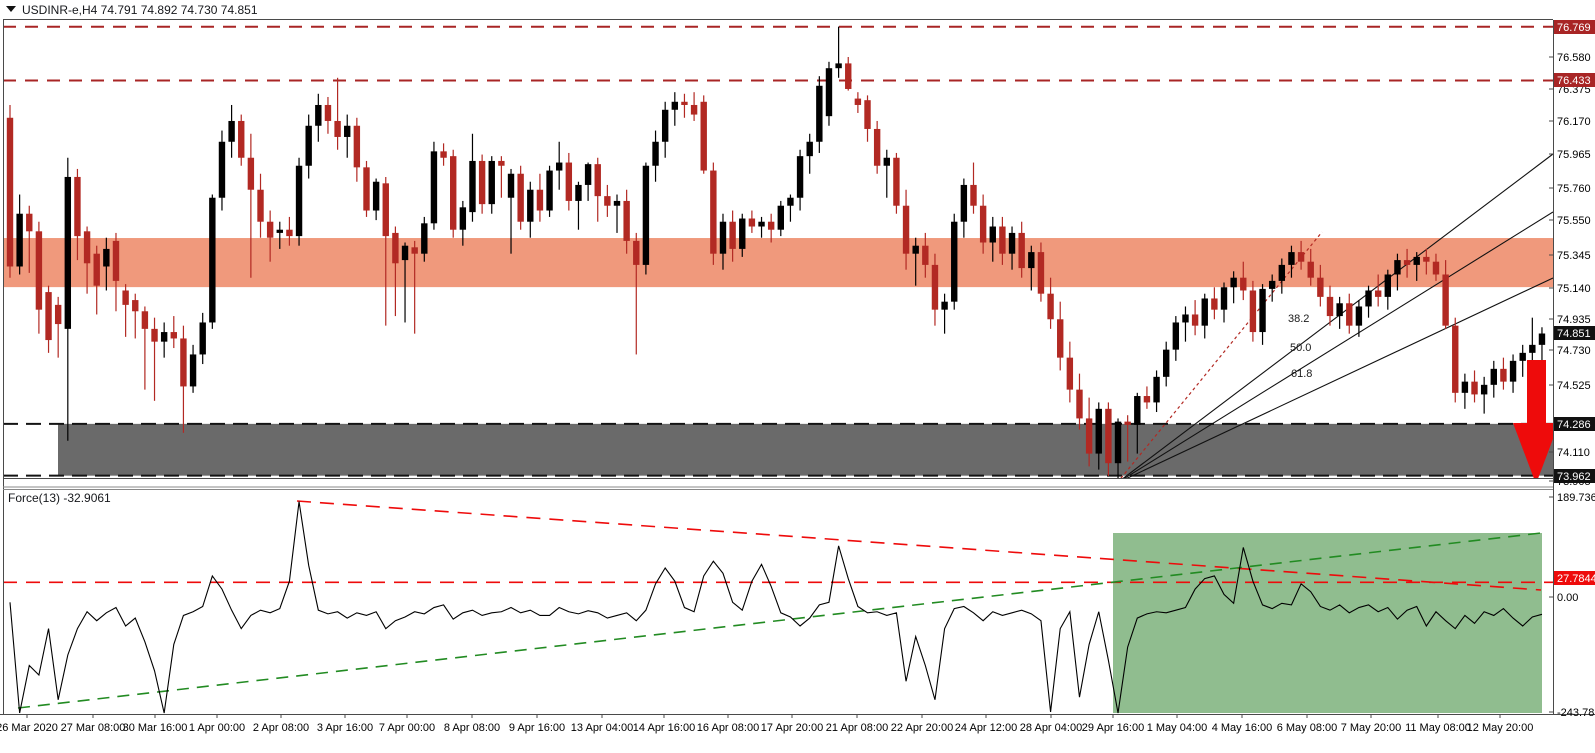 The width and height of the screenshot is (1595, 753). I want to click on price-tick-label: 74.730, so click(1574, 351).